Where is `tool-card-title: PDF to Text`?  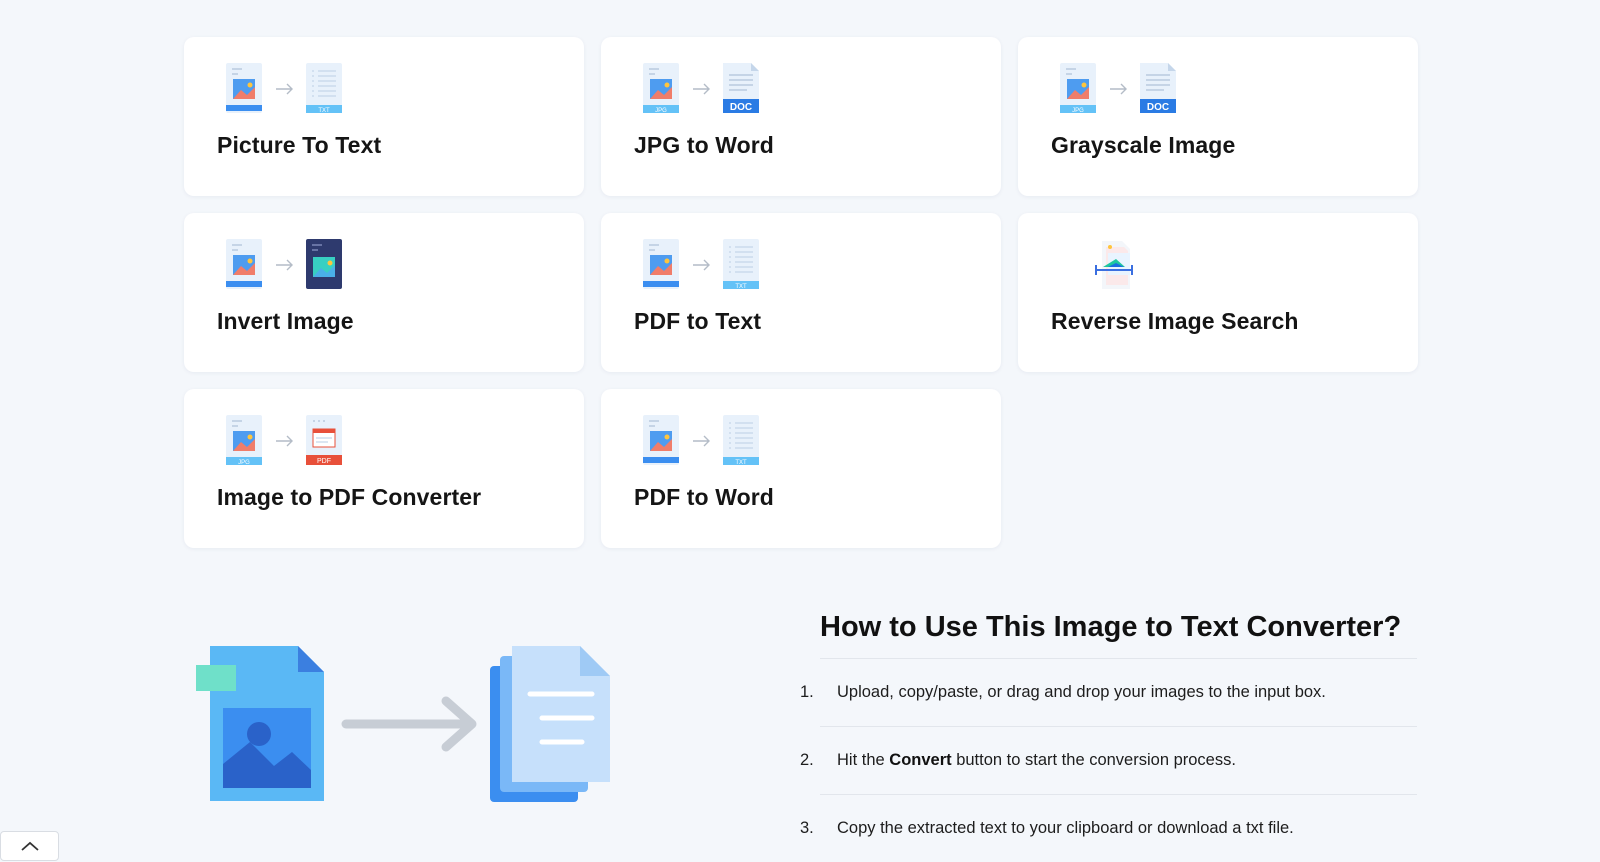
tool-card-title: PDF to Text is located at coordinates (698, 321).